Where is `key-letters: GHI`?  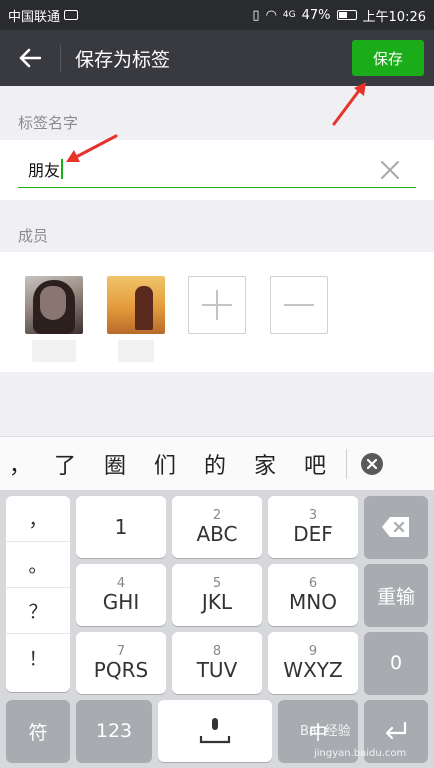 key-letters: GHI is located at coordinates (121, 602).